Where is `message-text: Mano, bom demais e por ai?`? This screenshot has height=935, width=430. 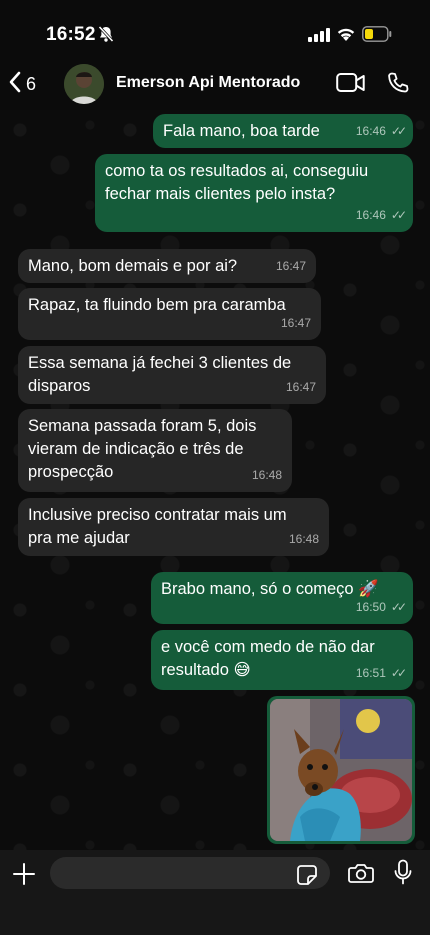
message-text: Mano, bom demais e por ai? is located at coordinates (133, 266).